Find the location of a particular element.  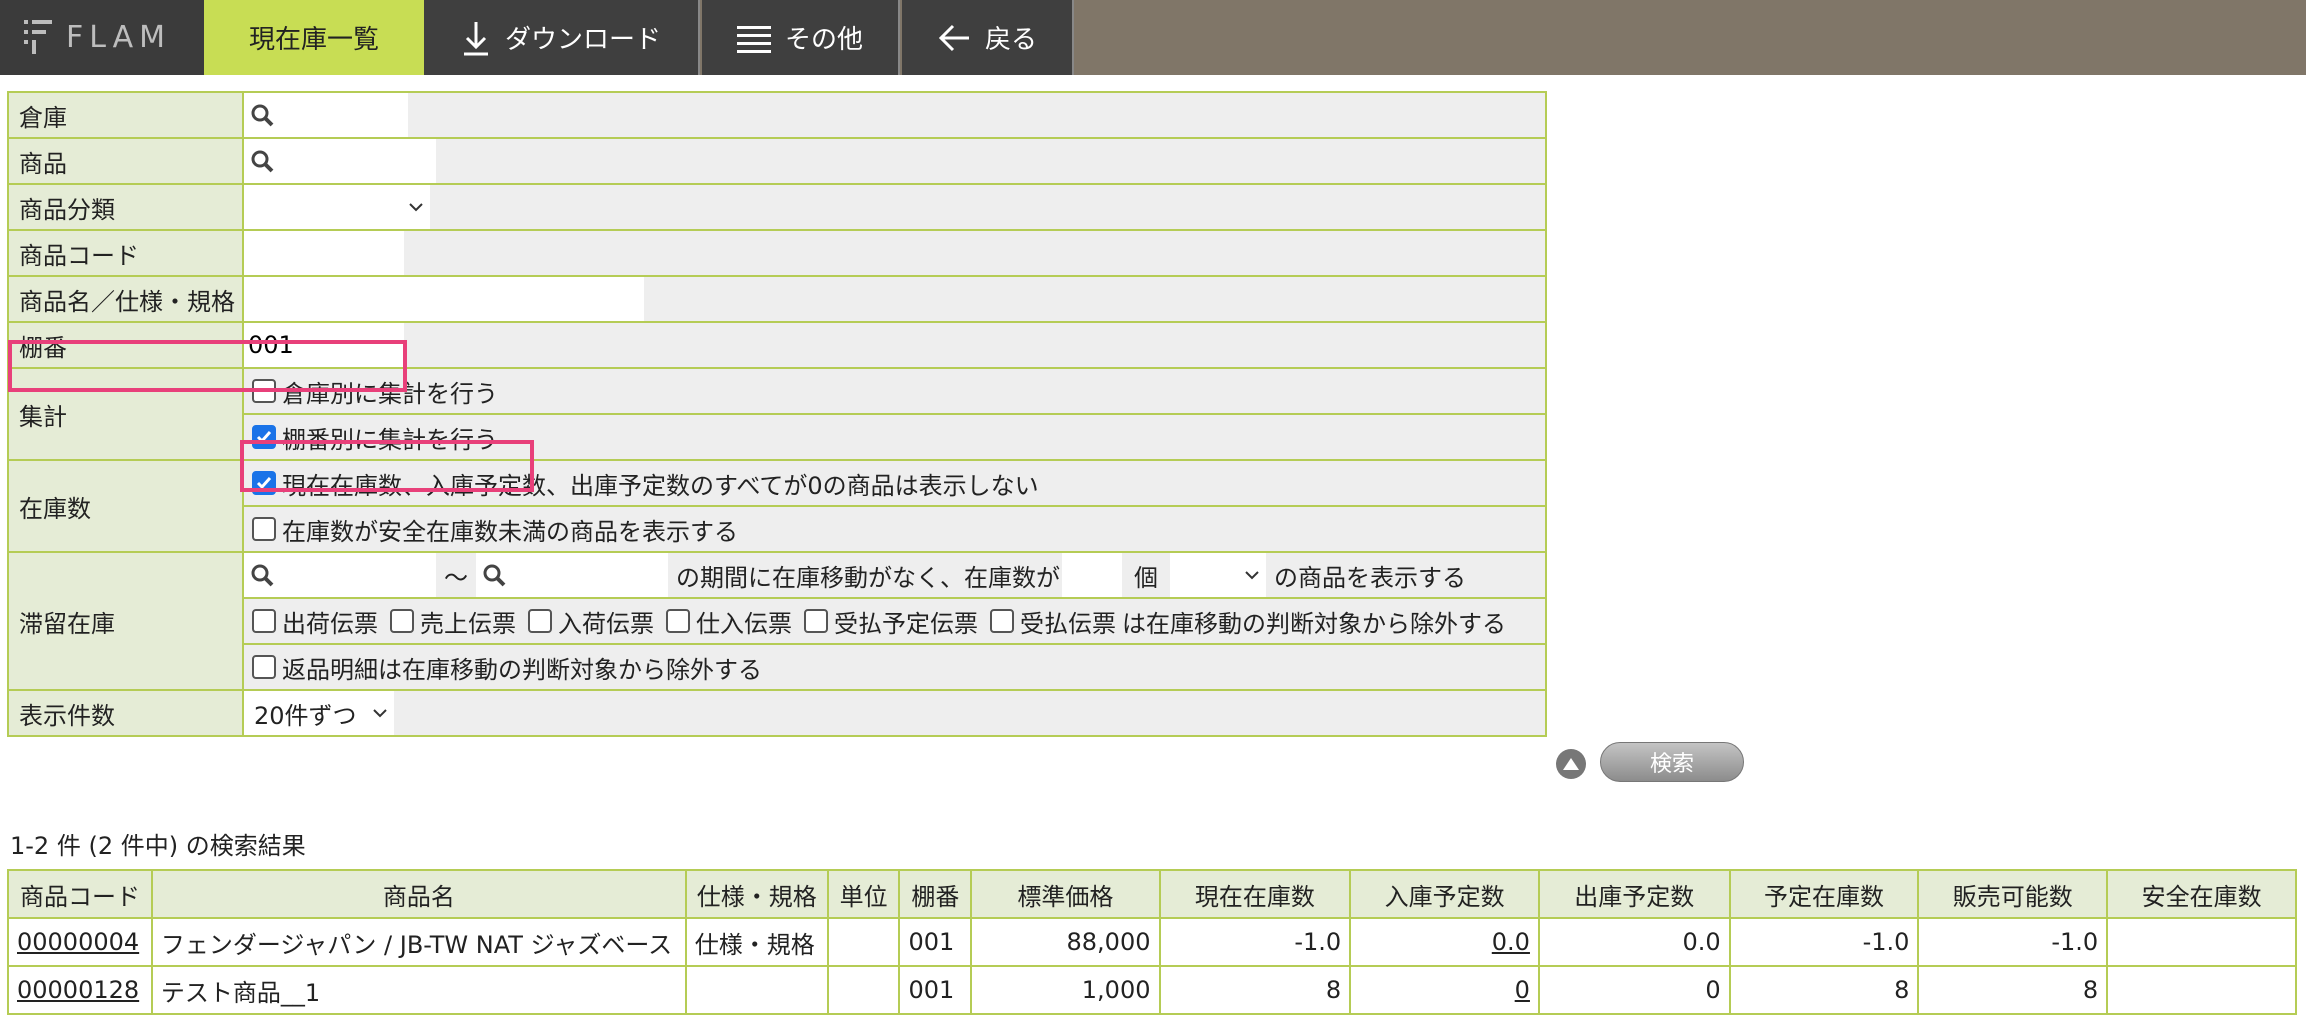

tilde-text: 〜 is located at coordinates (456, 577).